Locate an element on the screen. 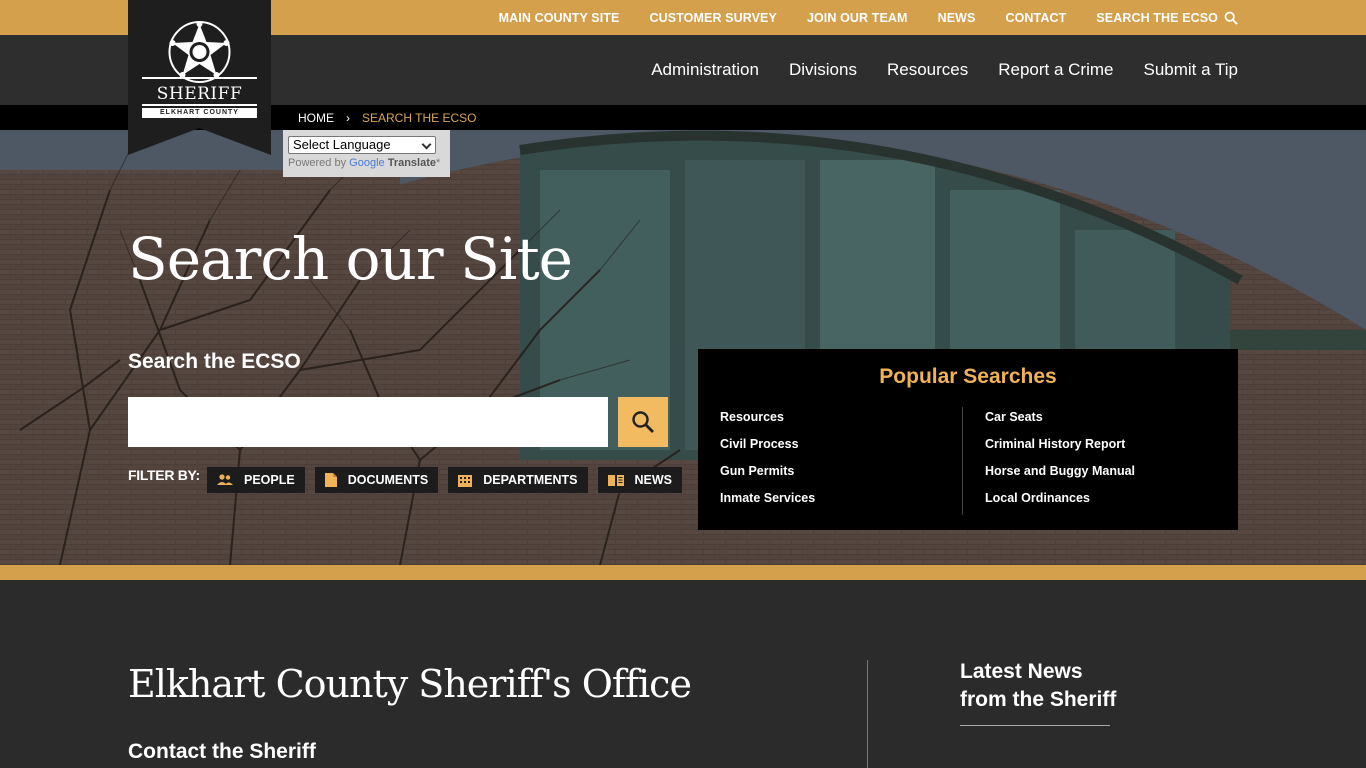  document-icon is located at coordinates (330, 480).